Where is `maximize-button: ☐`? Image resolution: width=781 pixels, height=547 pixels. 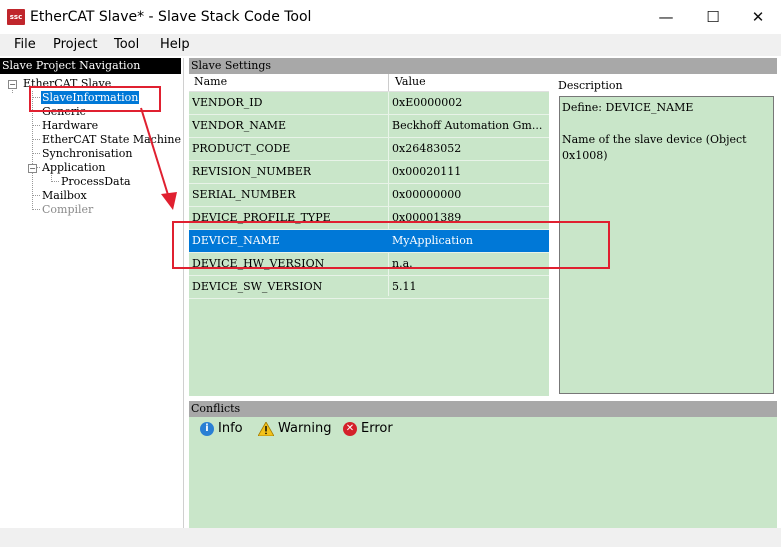 maximize-button: ☐ is located at coordinates (713, 17).